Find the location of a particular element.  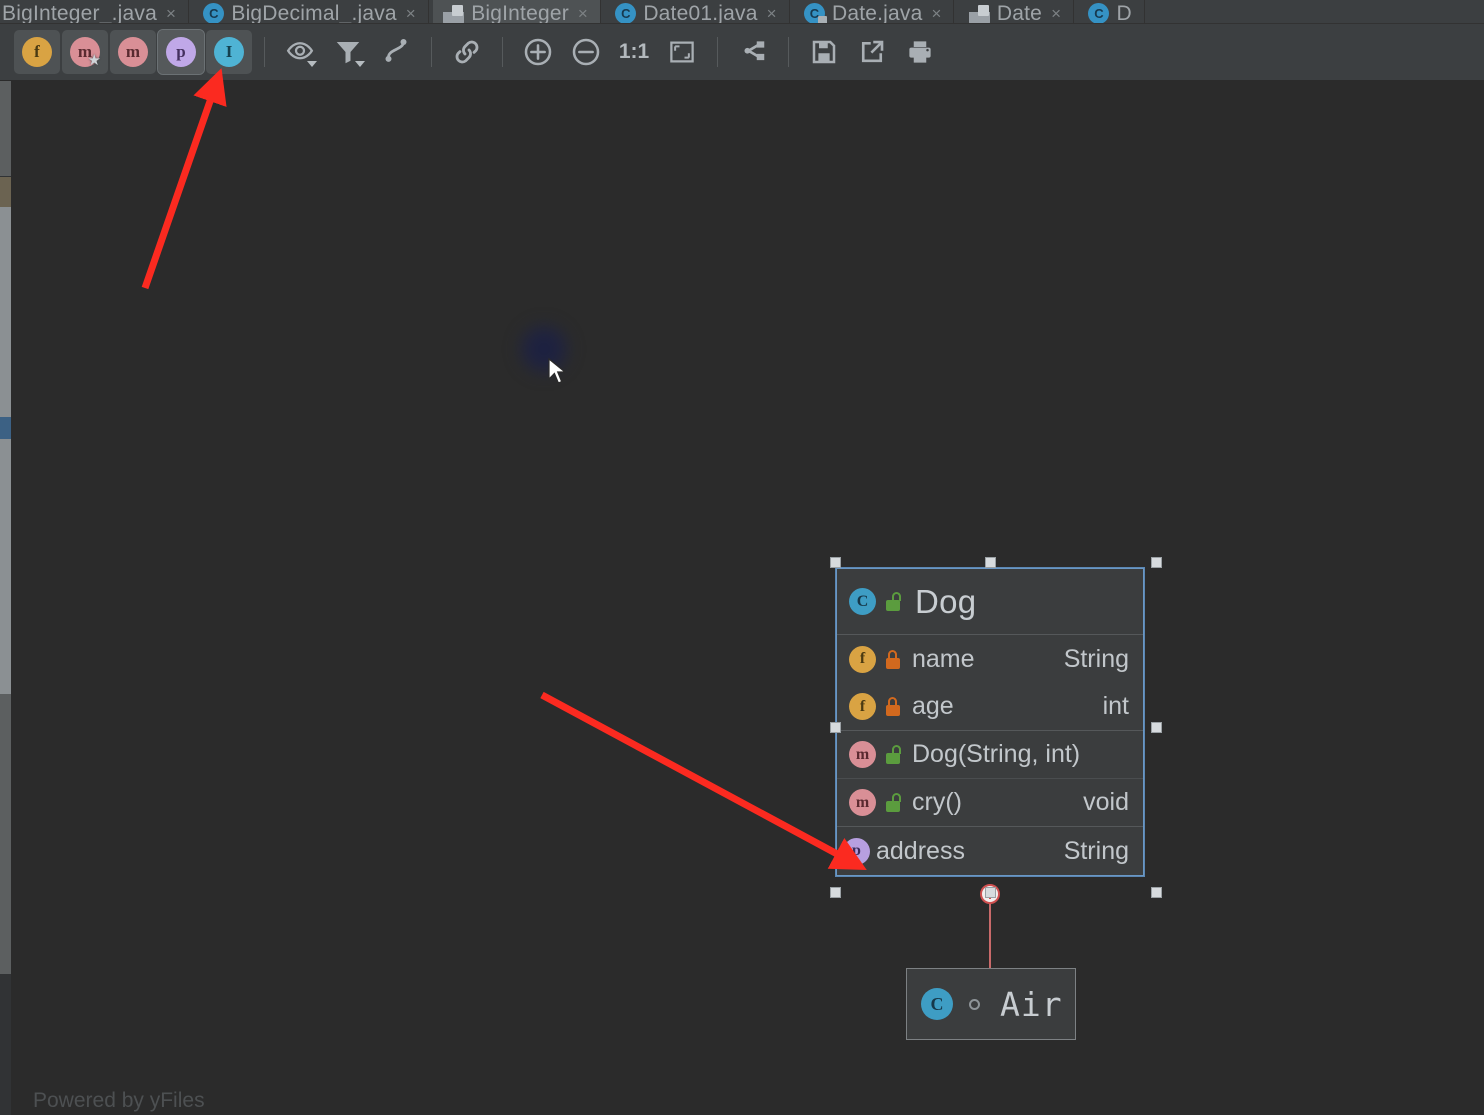

show-dependencies-button is located at coordinates (467, 52).